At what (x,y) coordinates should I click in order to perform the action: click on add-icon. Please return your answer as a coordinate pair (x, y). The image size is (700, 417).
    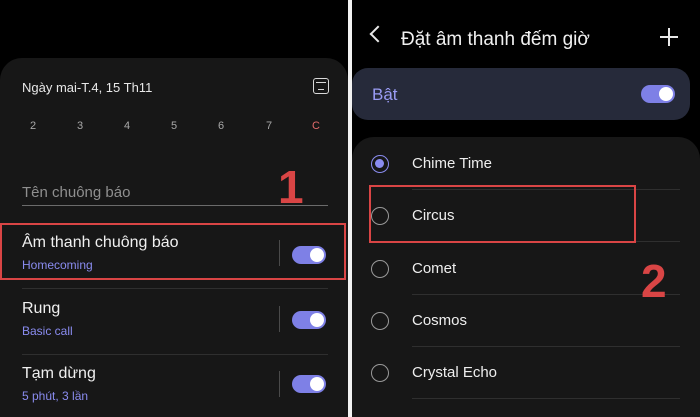
    Looking at the image, I should click on (669, 37).